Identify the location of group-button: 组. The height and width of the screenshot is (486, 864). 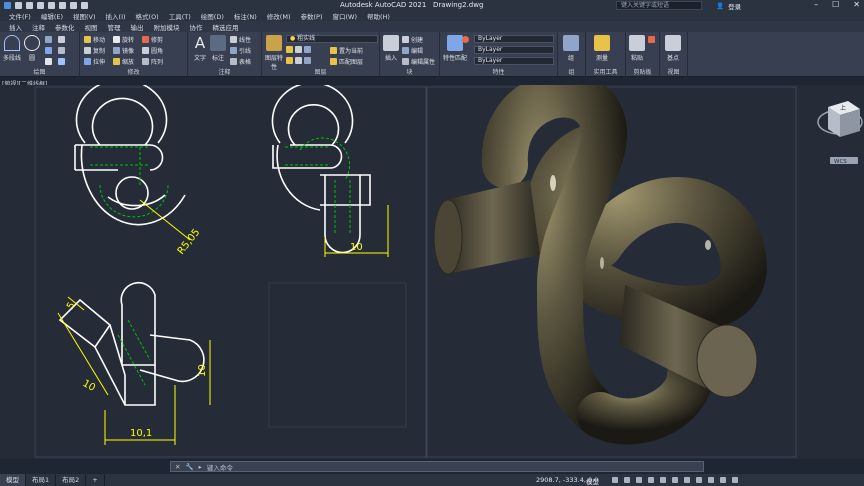
(571, 48).